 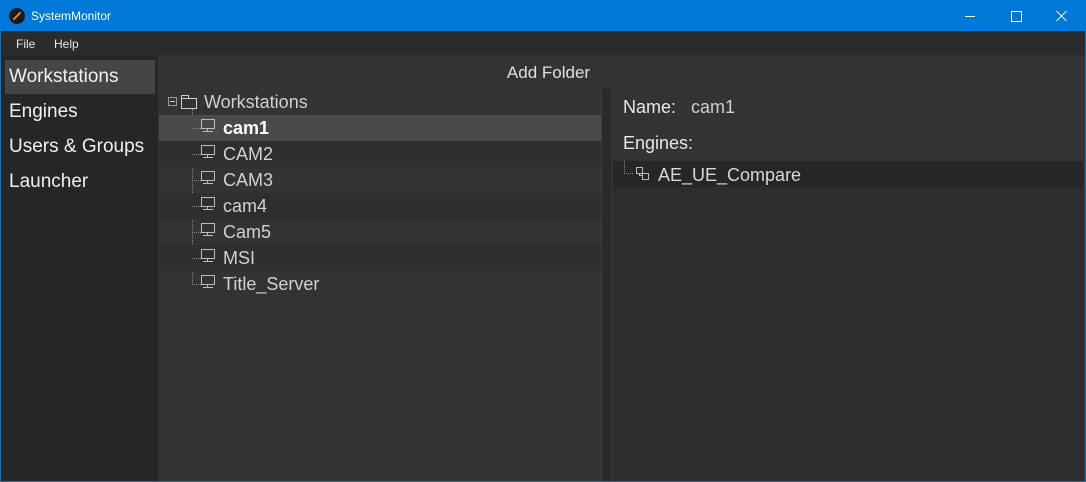 I want to click on tree-item-msi: MSI, so click(x=380, y=258).